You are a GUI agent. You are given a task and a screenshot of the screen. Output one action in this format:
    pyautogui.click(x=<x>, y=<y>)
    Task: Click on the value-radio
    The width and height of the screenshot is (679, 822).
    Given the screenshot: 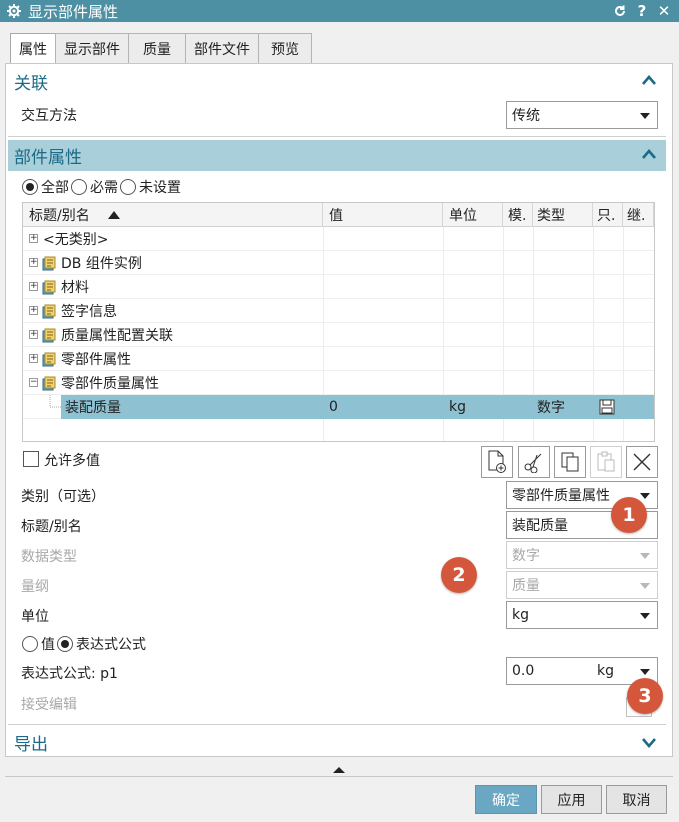 What is the action you would take?
    pyautogui.click(x=30, y=644)
    